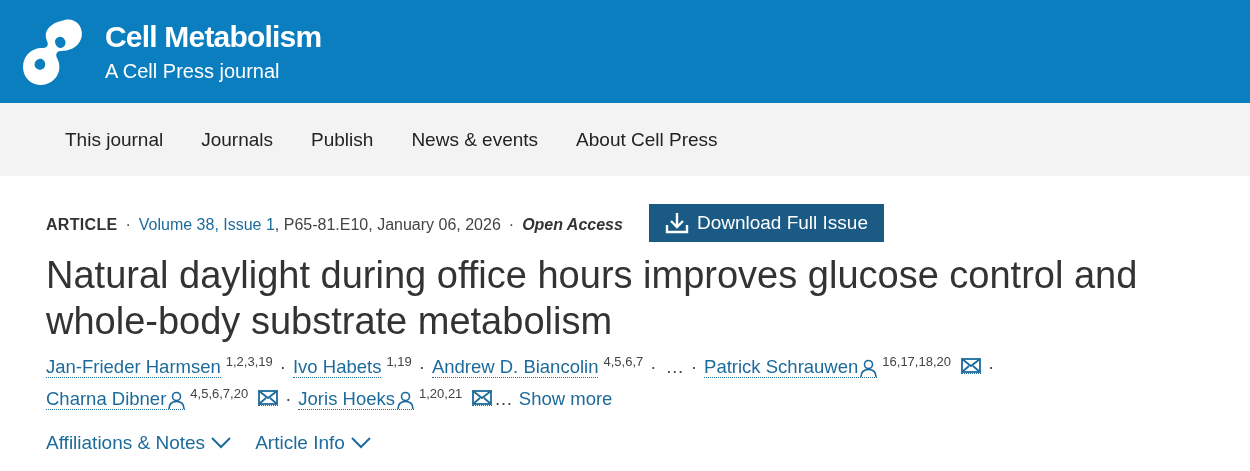 Image resolution: width=1250 pixels, height=471 pixels. Describe the element at coordinates (82, 225) in the screenshot. I see `article-type: ARTICLE` at that location.